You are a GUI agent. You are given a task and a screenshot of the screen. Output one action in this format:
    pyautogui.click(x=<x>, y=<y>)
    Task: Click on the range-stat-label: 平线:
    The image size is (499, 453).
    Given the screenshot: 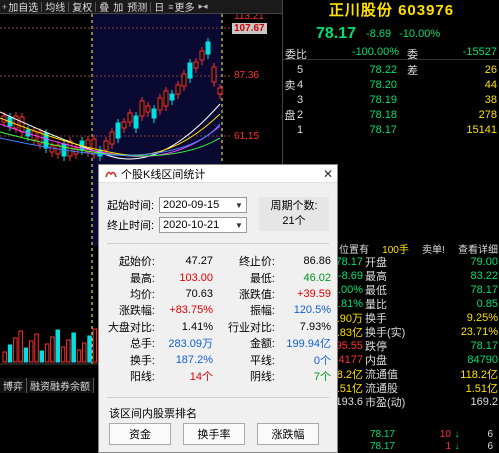 What is the action you would take?
    pyautogui.click(x=262, y=360)
    